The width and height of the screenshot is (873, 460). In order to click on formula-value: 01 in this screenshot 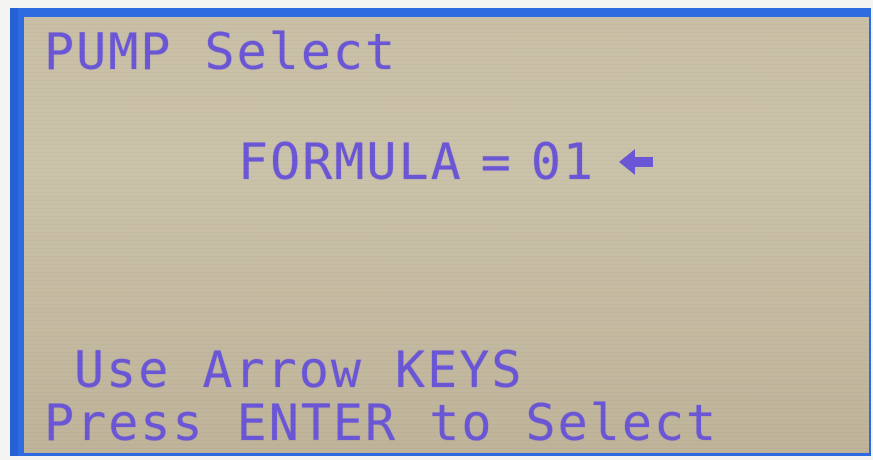, I will do `click(563, 162)`.